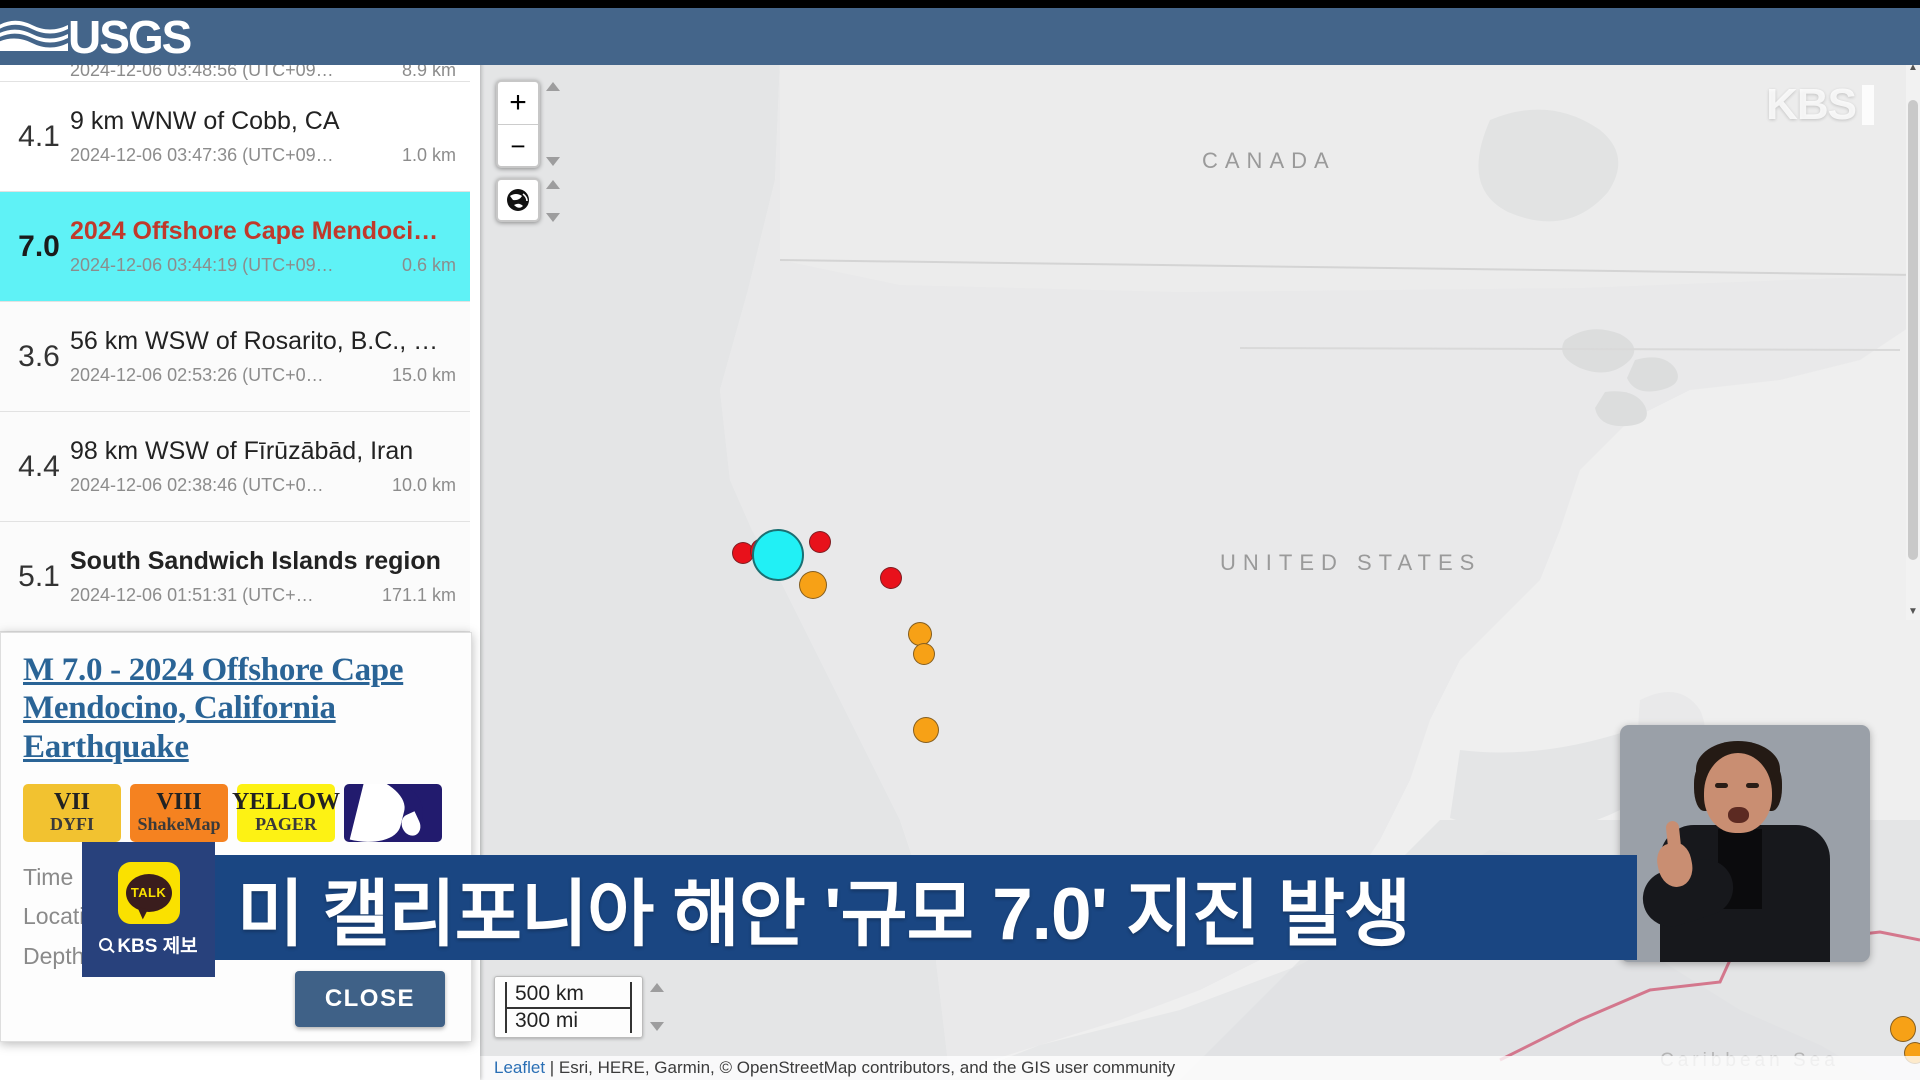 The image size is (1920, 1080). I want to click on event-magnitude: 7.0, so click(39, 246).